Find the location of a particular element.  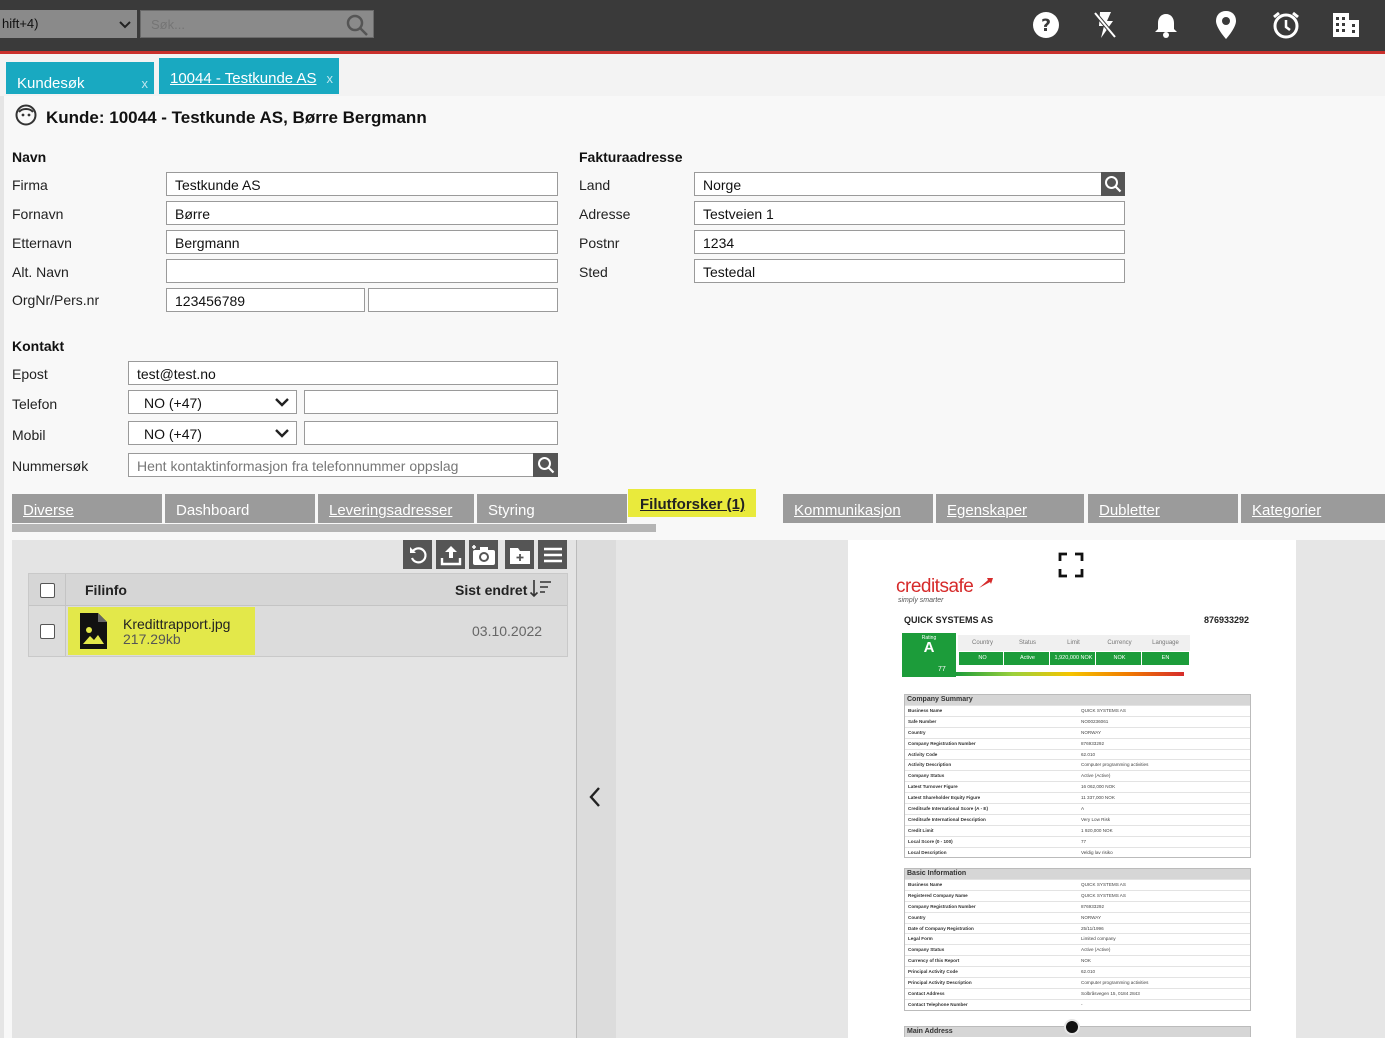

alt-navn-field is located at coordinates (362, 271).